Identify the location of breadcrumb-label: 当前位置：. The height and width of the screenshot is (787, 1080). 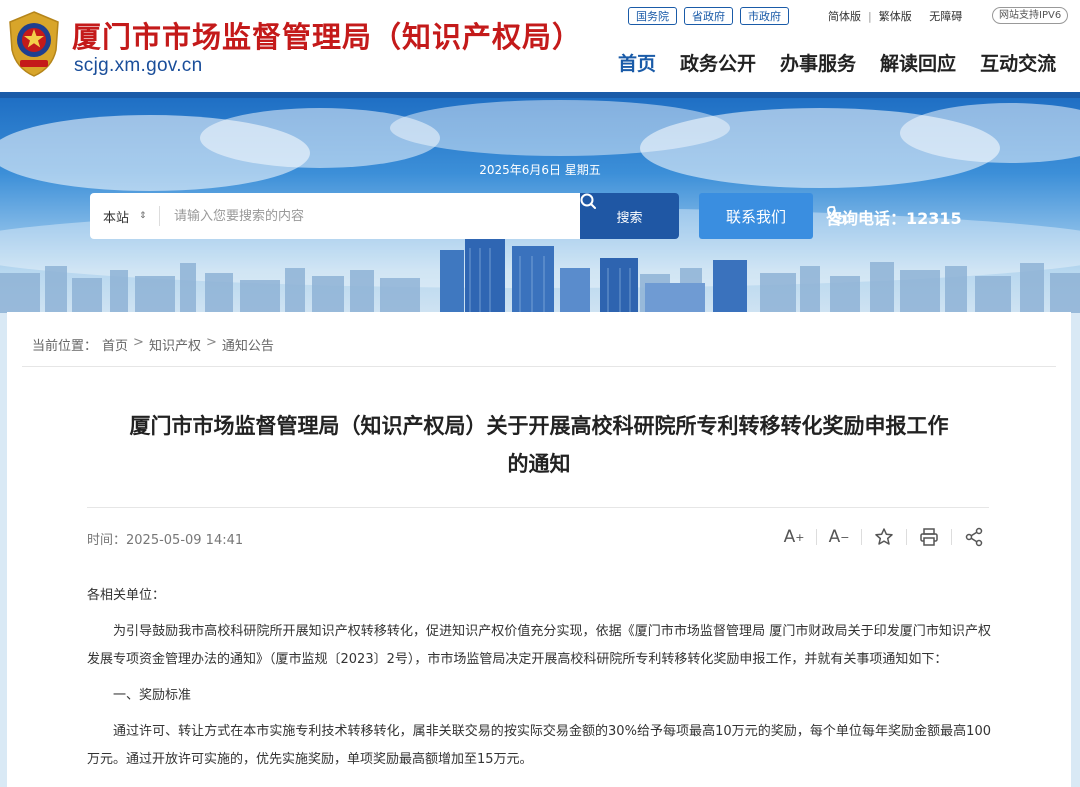
(65, 346).